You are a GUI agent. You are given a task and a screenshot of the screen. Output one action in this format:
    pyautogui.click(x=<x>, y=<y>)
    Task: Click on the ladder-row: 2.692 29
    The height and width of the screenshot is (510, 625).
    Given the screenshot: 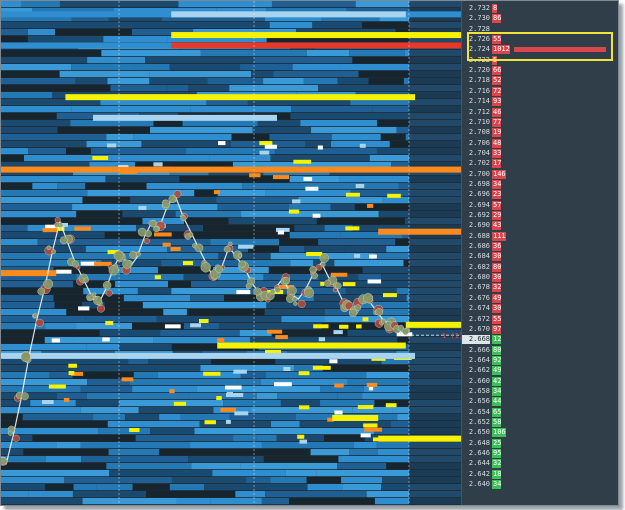 What is the action you would take?
    pyautogui.click(x=540, y=215)
    